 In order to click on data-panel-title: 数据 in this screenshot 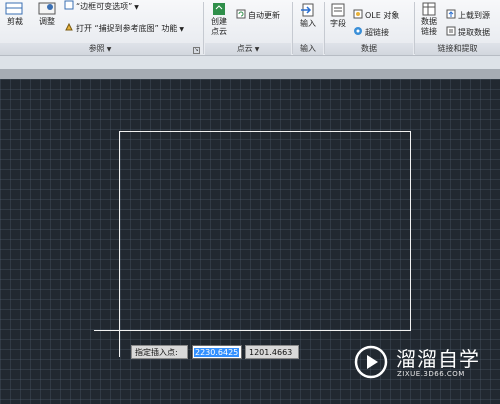, I will do `click(369, 49)`.